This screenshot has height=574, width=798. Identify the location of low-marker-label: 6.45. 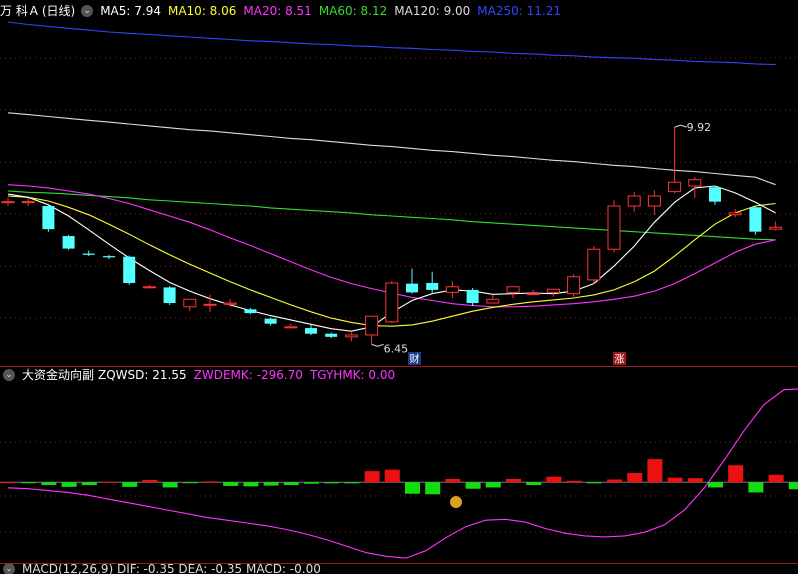
(396, 348).